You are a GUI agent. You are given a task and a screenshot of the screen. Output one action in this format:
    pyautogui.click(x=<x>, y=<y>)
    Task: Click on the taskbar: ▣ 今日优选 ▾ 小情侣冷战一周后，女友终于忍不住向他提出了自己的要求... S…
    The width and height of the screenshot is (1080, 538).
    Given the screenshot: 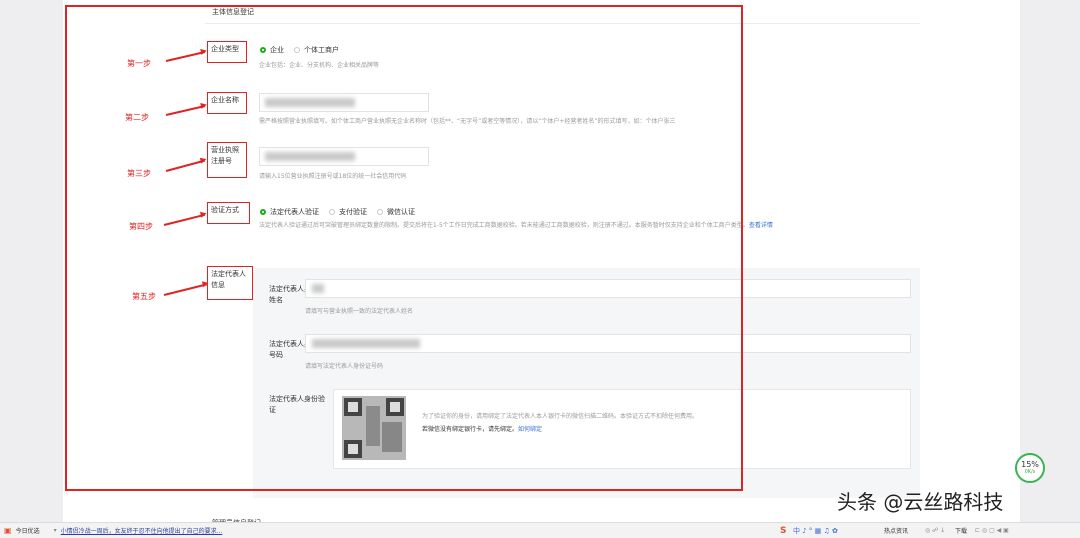 What is the action you would take?
    pyautogui.click(x=540, y=530)
    